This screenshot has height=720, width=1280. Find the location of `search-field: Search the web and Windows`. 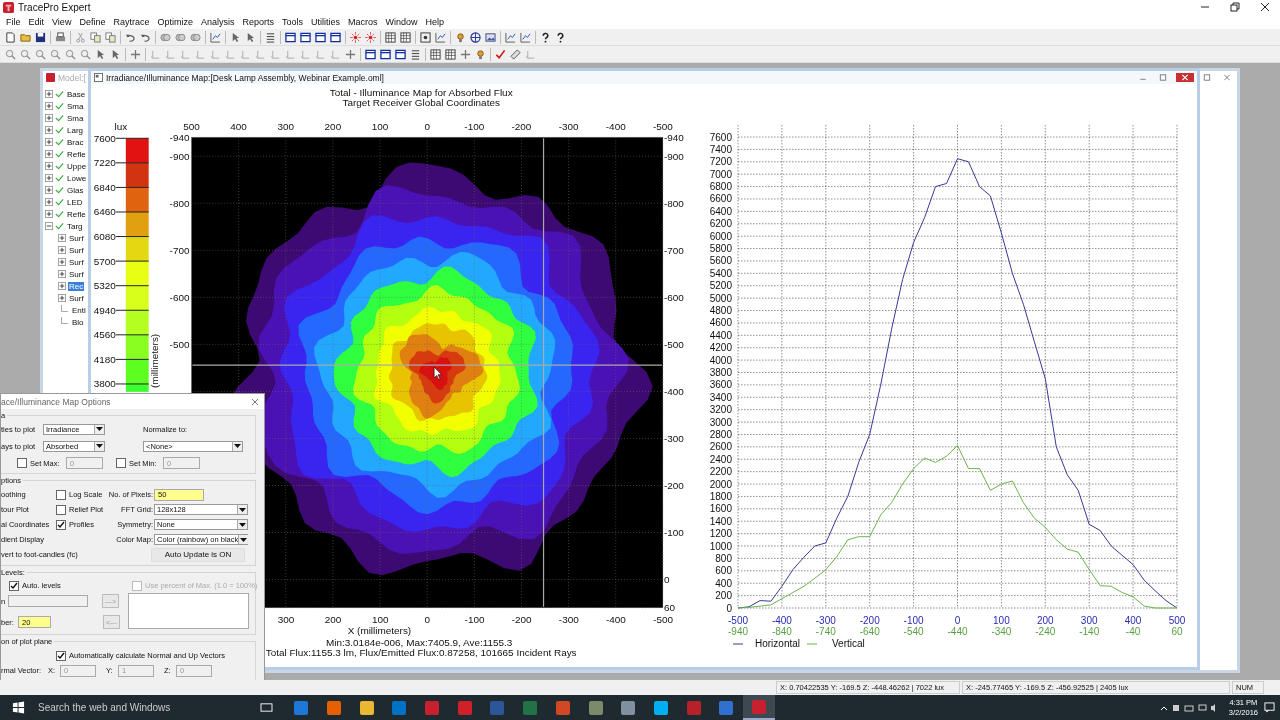

search-field: Search the web and Windows is located at coordinates (149, 707).